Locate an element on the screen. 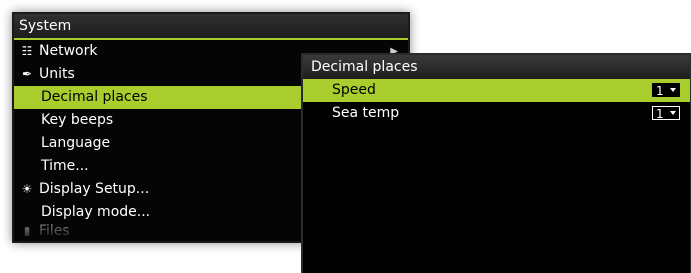  decimal-row-speed: Speed 1 is located at coordinates (496, 90).